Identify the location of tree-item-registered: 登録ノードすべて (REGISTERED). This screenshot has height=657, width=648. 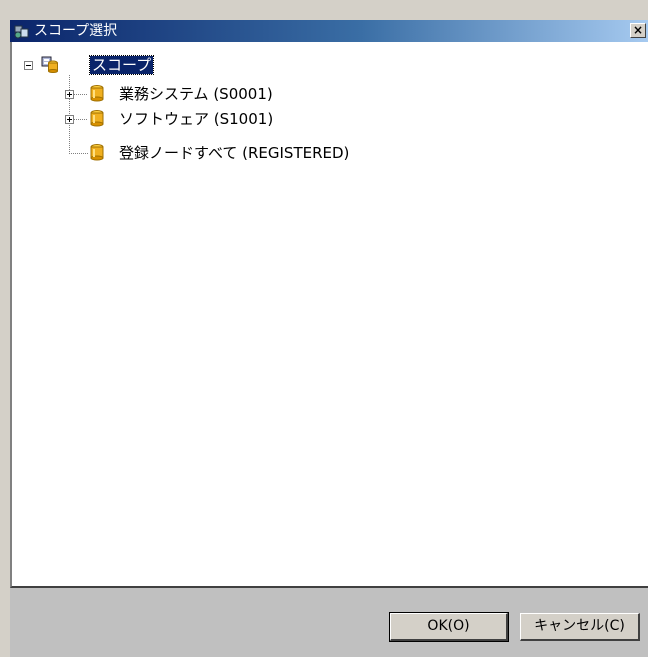
(234, 153).